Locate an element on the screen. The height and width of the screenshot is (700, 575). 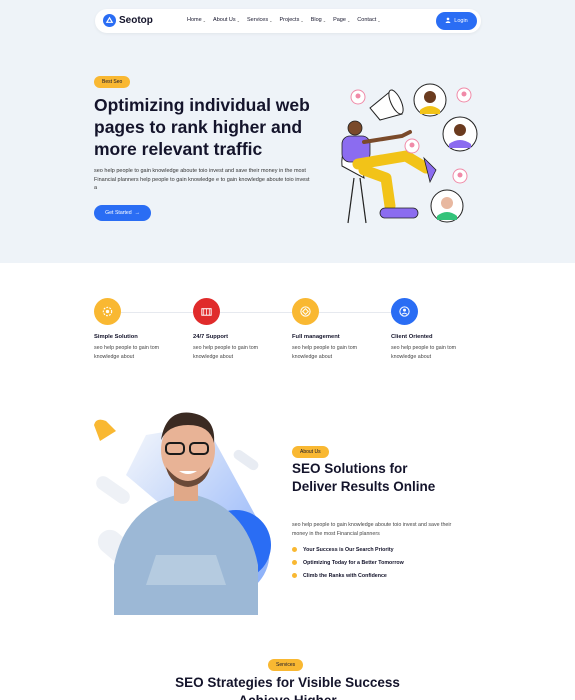
nav-label: Projects is located at coordinates (289, 20).